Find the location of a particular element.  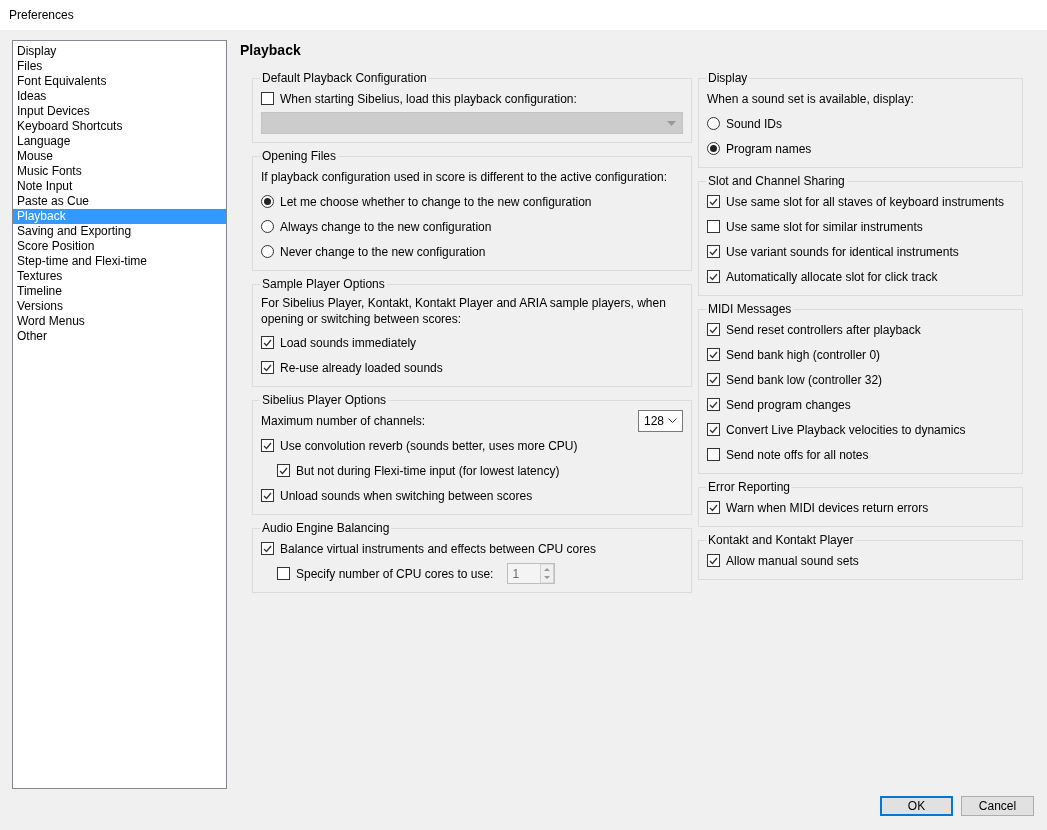

checkbox-label: Use variant sounds for identical instruments is located at coordinates (842, 251).